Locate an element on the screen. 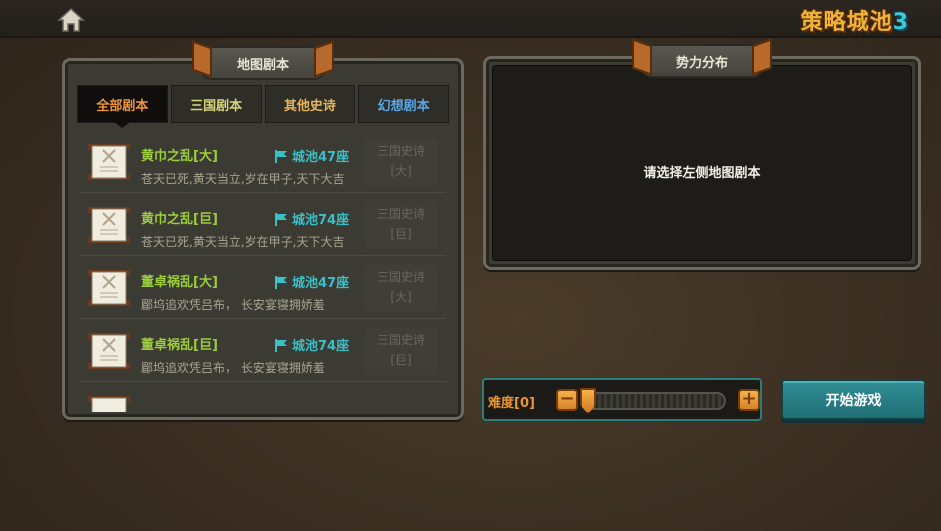  scenario-title: 董卓祸乱[大] is located at coordinates (179, 282).